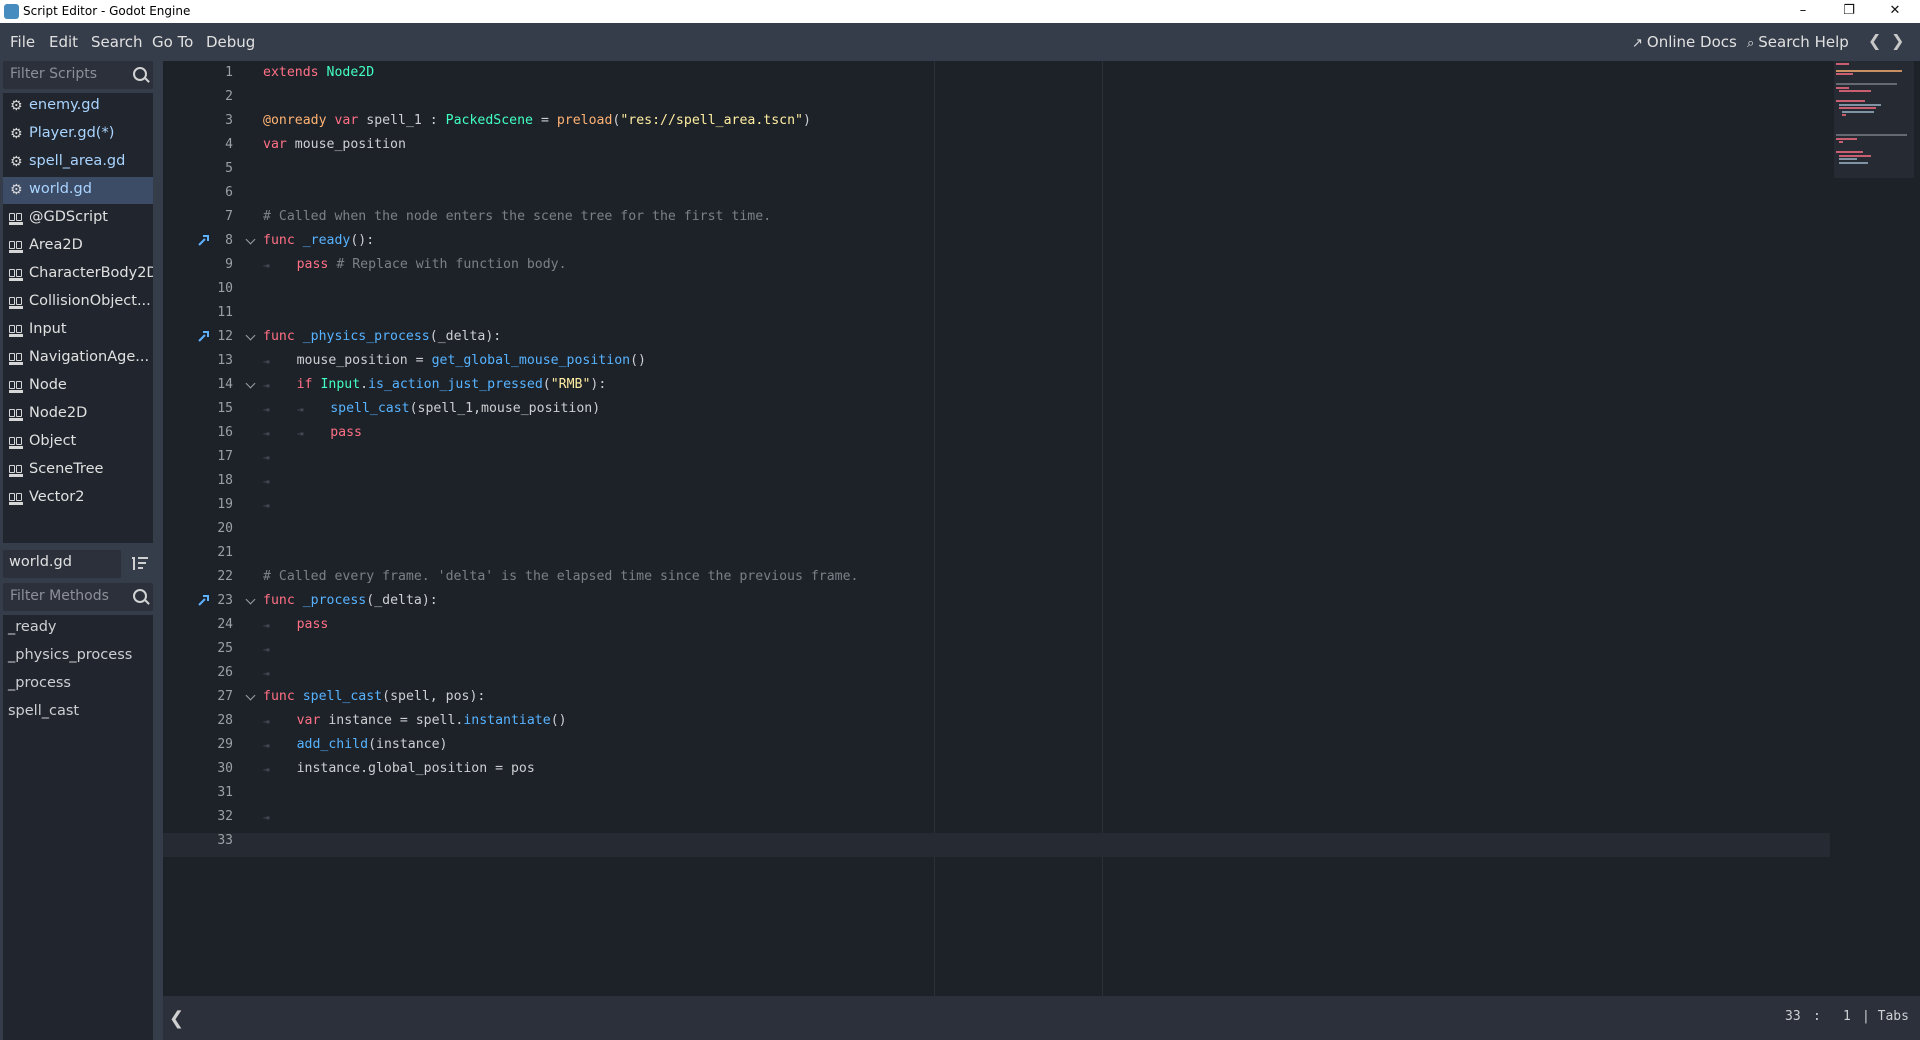  What do you see at coordinates (1885, 1016) in the screenshot?
I see `indent-mode: | Tabs` at bounding box center [1885, 1016].